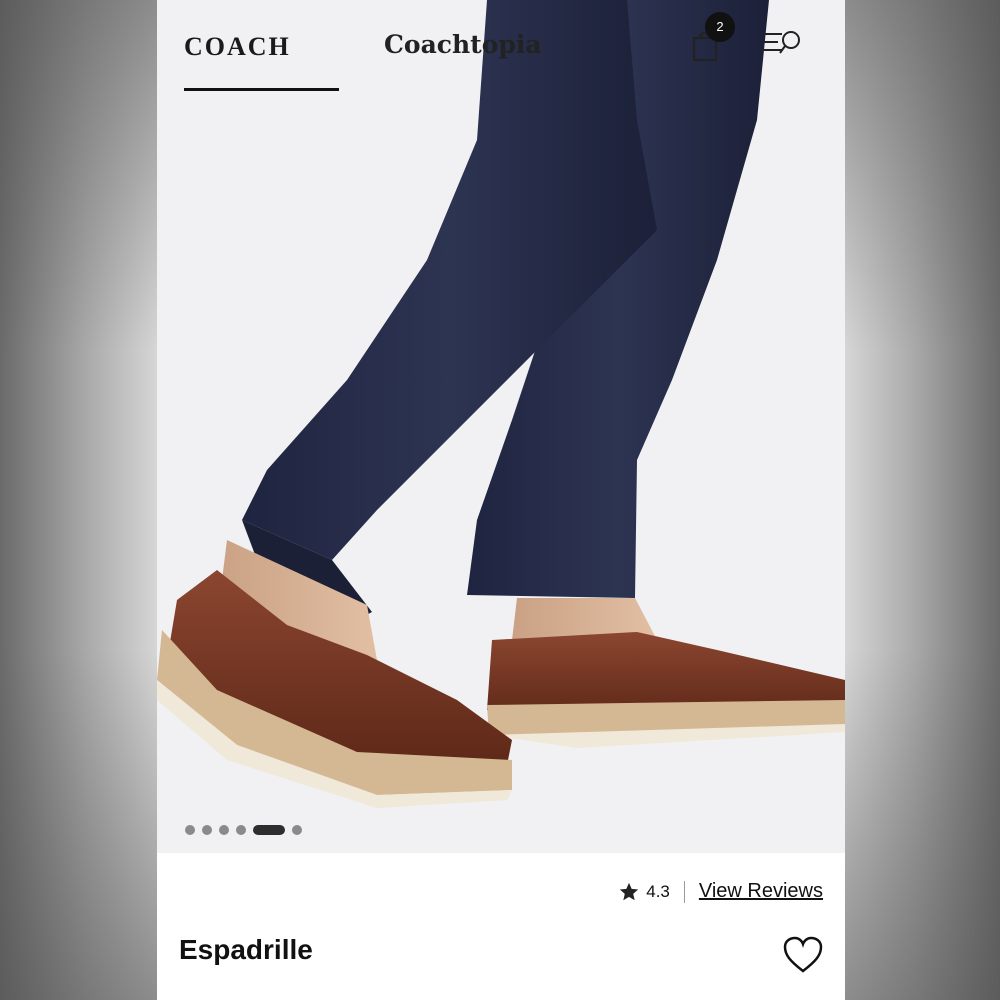  What do you see at coordinates (246, 949) in the screenshot?
I see `product-title: Espadrille` at bounding box center [246, 949].